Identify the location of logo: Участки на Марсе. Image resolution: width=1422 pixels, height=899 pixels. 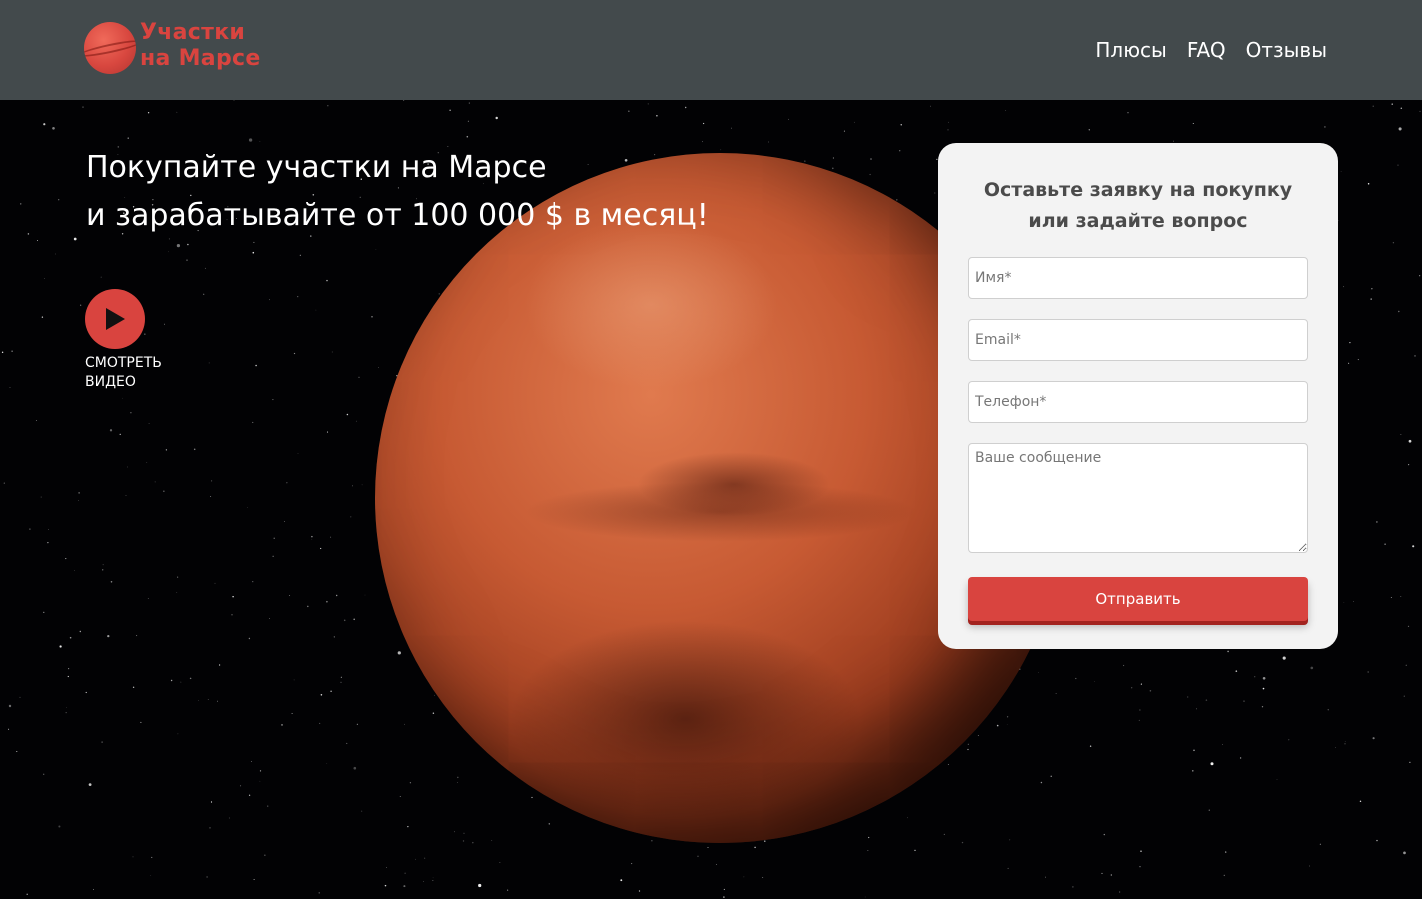
(172, 47).